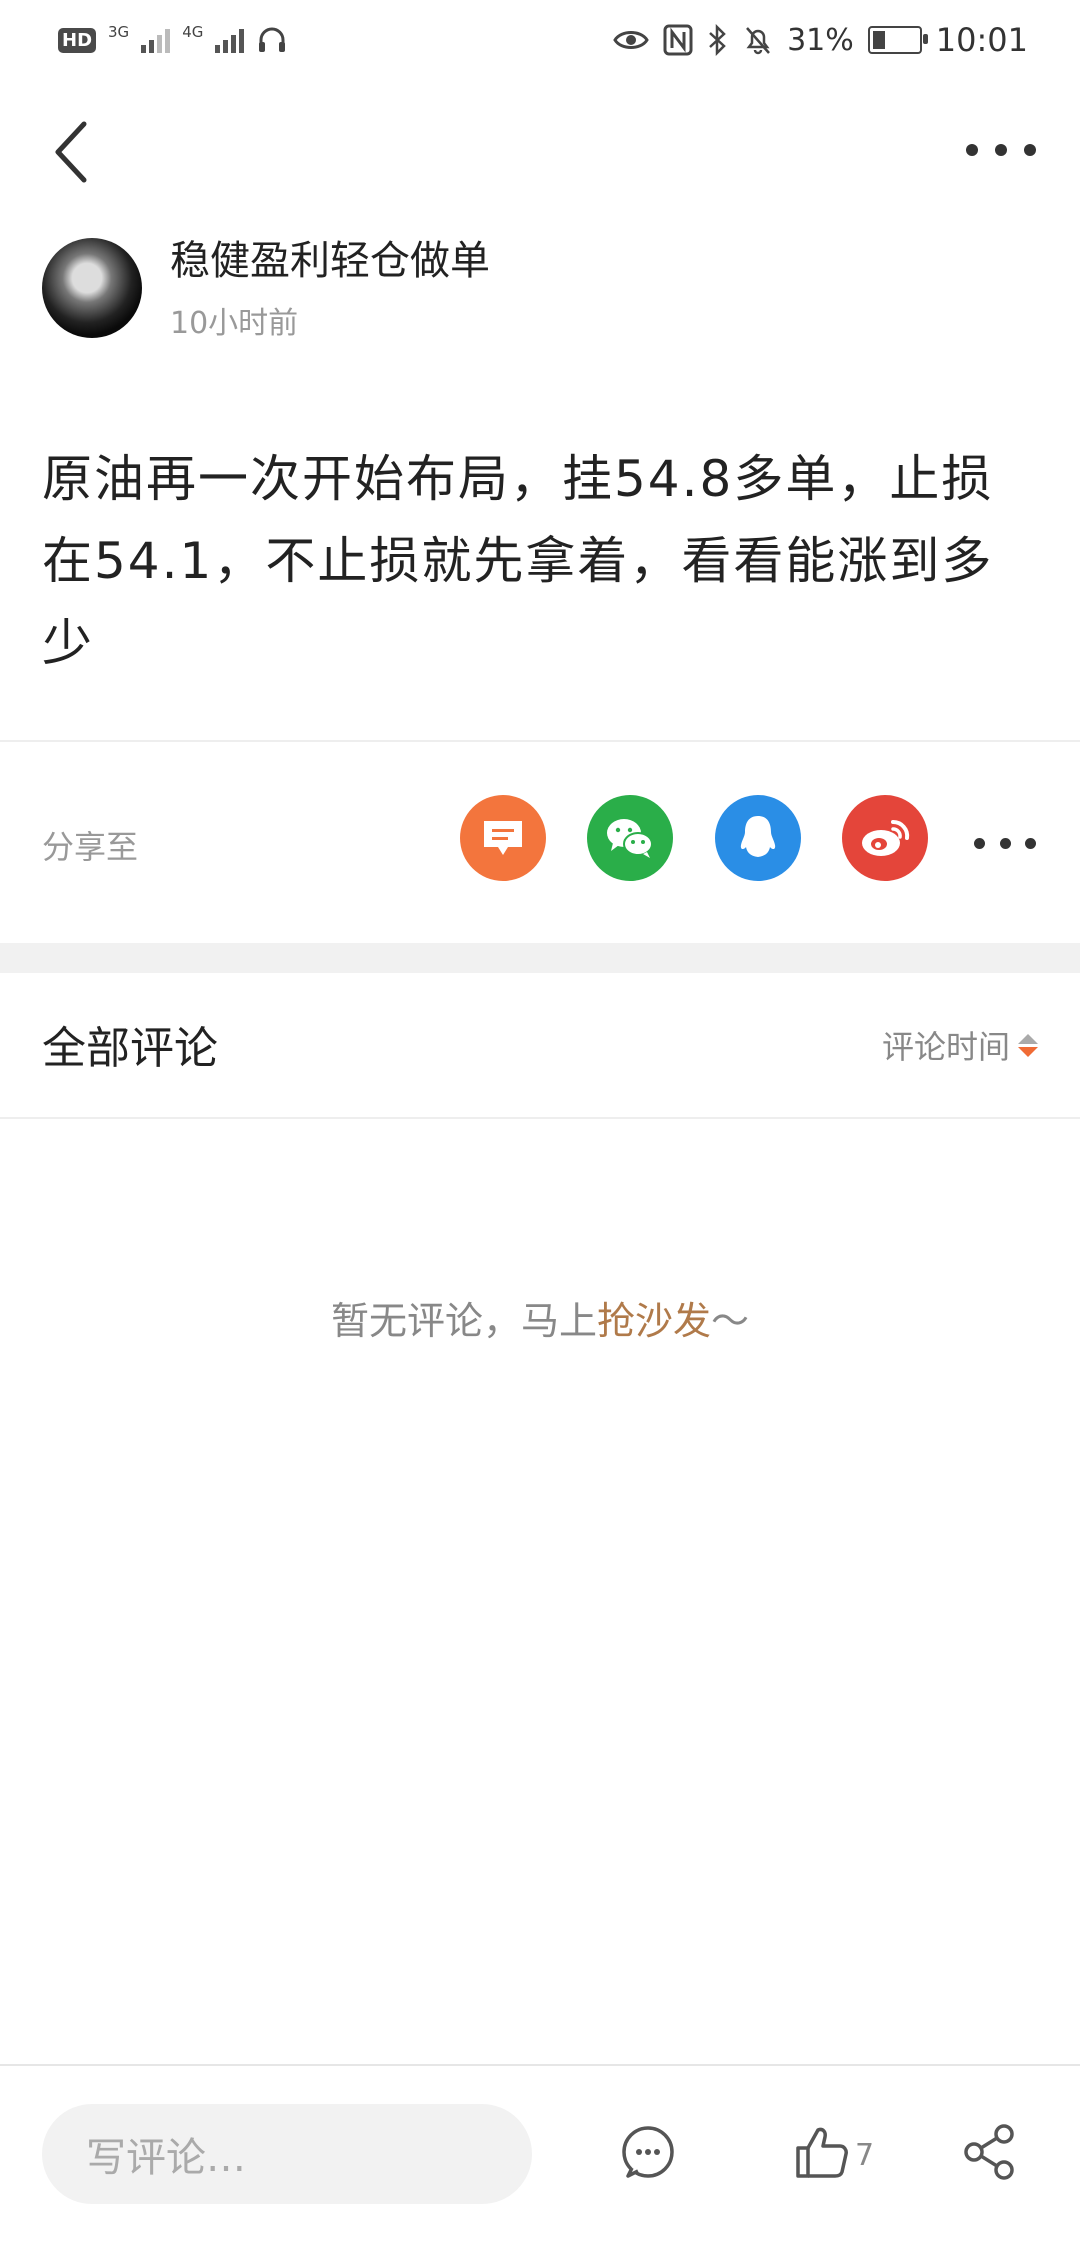 The image size is (1080, 2246). Describe the element at coordinates (822, 2152) in the screenshot. I see `like-icon` at that location.